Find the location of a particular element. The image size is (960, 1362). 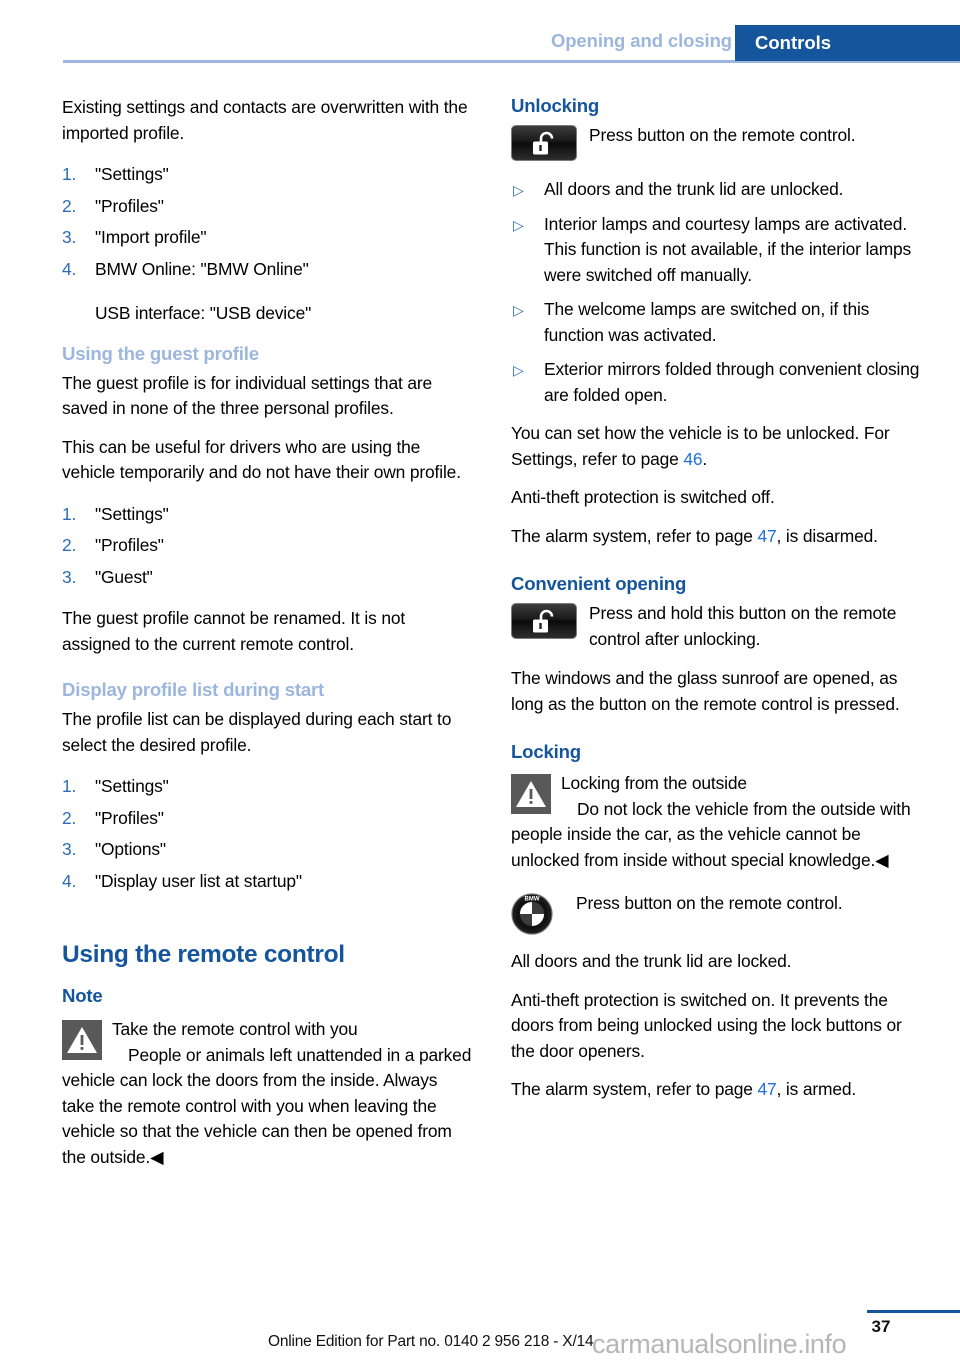

list-item: 4. BMW Online: "BMW Online" is located at coordinates (267, 270).